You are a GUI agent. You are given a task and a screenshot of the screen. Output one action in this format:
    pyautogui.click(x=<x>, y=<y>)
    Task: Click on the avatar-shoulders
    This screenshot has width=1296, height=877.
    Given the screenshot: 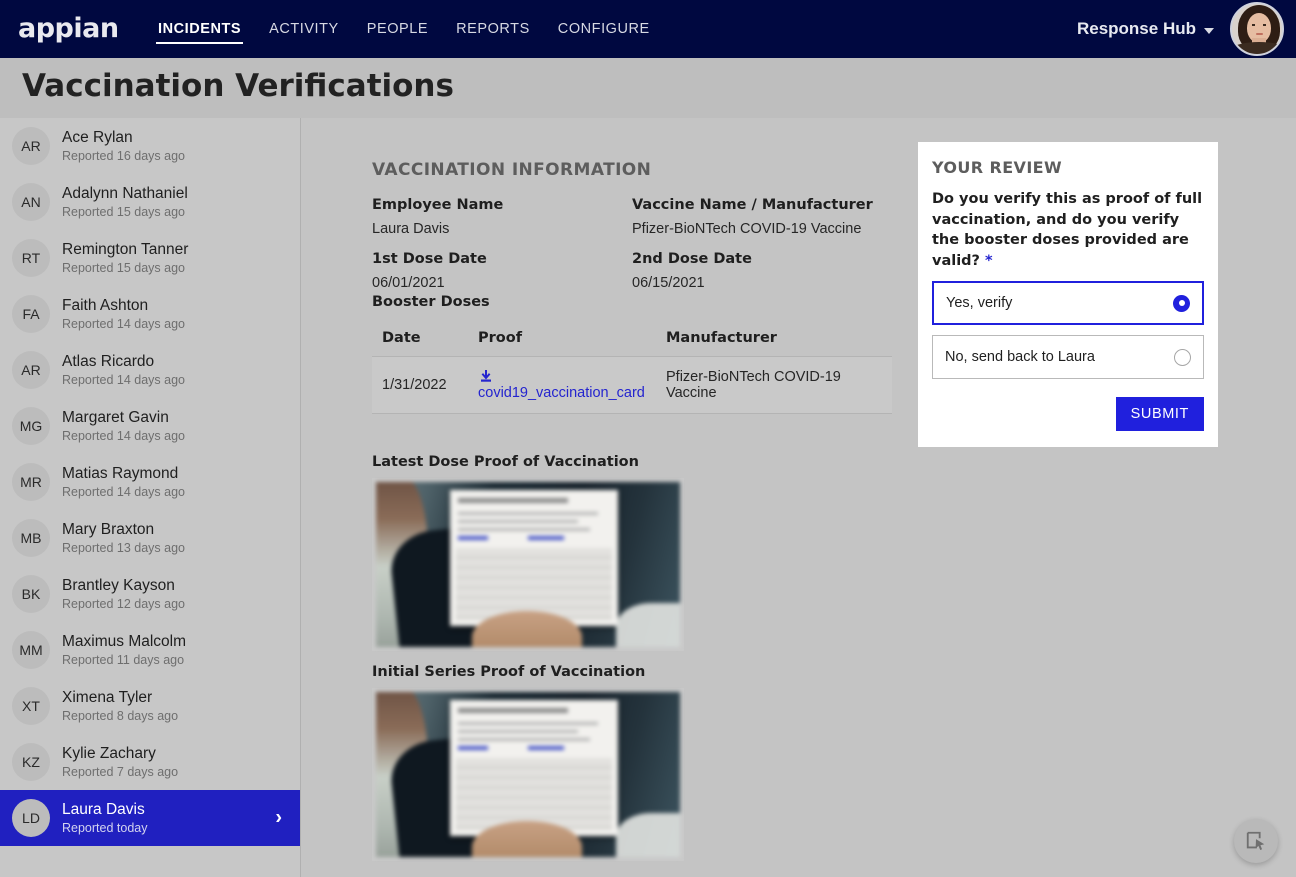 What is the action you would take?
    pyautogui.click(x=1258, y=48)
    